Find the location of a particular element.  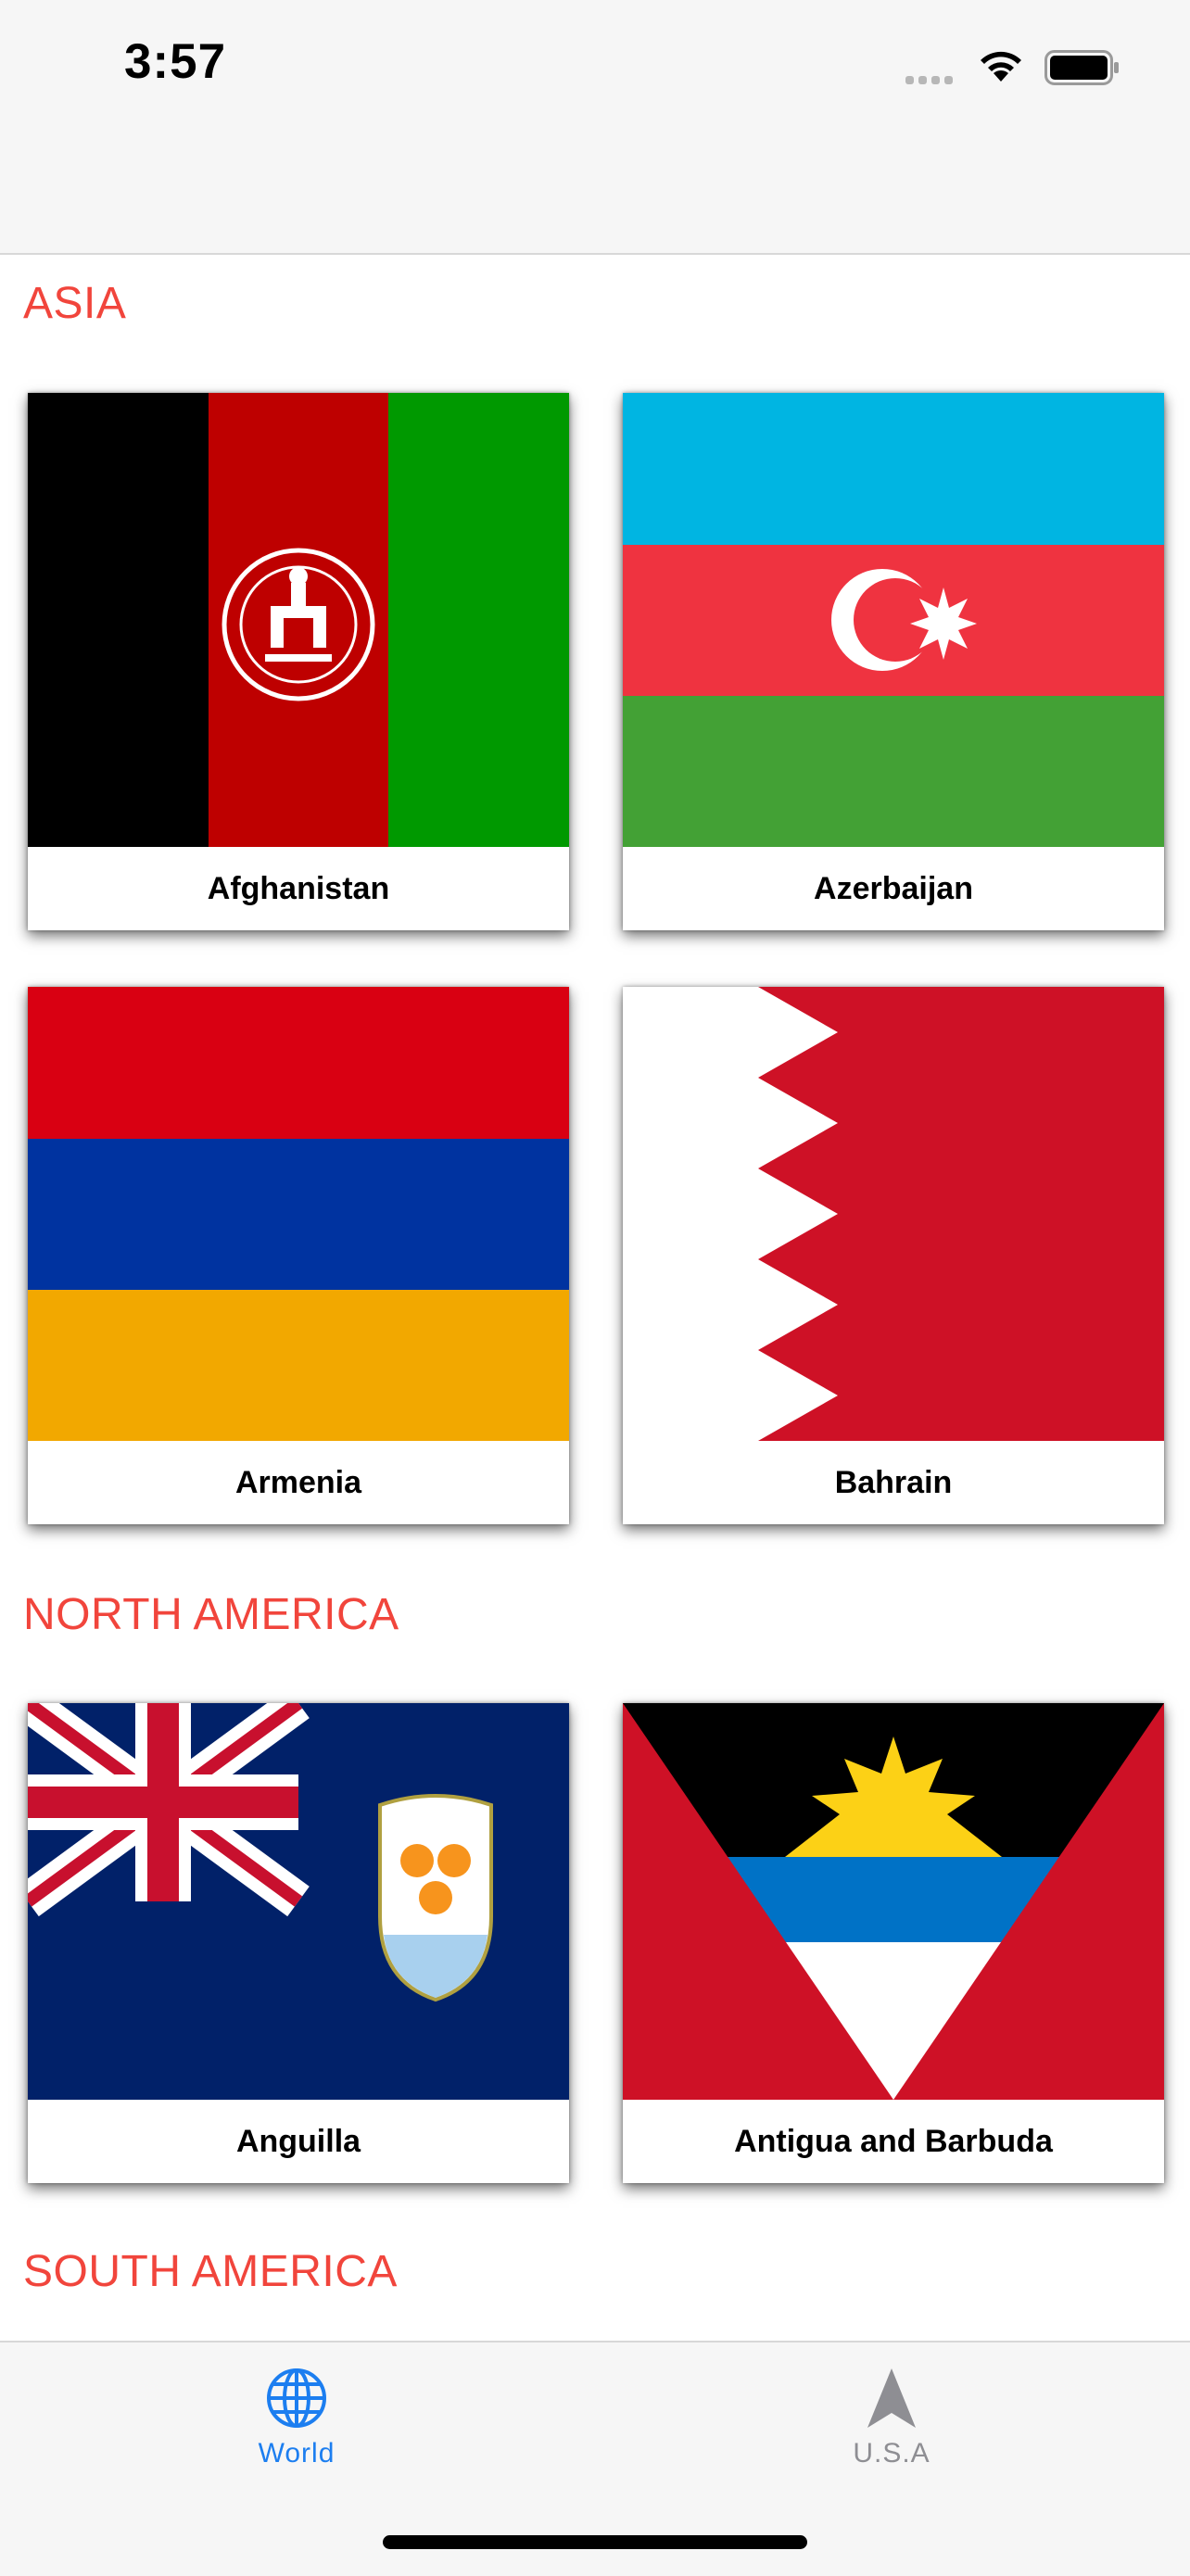

top-bar: 3:57 is located at coordinates (595, 128).